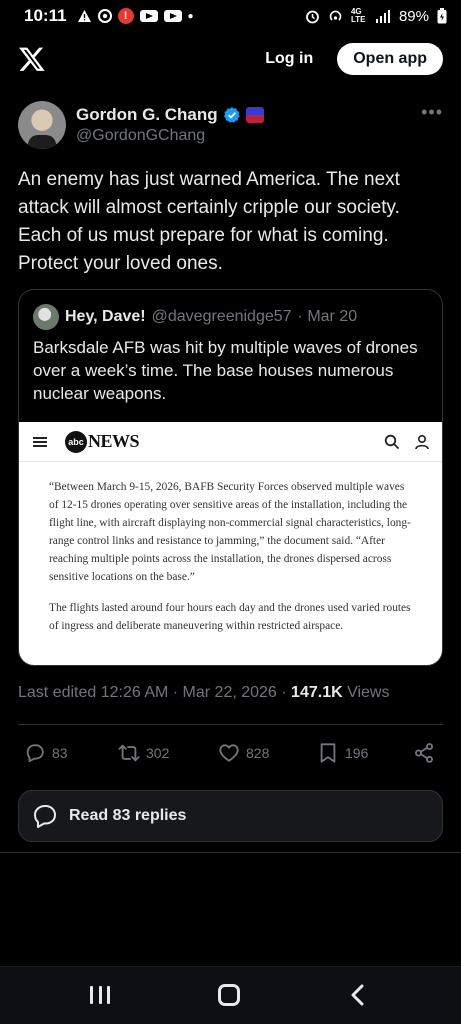 Image resolution: width=461 pixels, height=1024 pixels. Describe the element at coordinates (190, 16) in the screenshot. I see `more-notifications-icon: ●` at that location.